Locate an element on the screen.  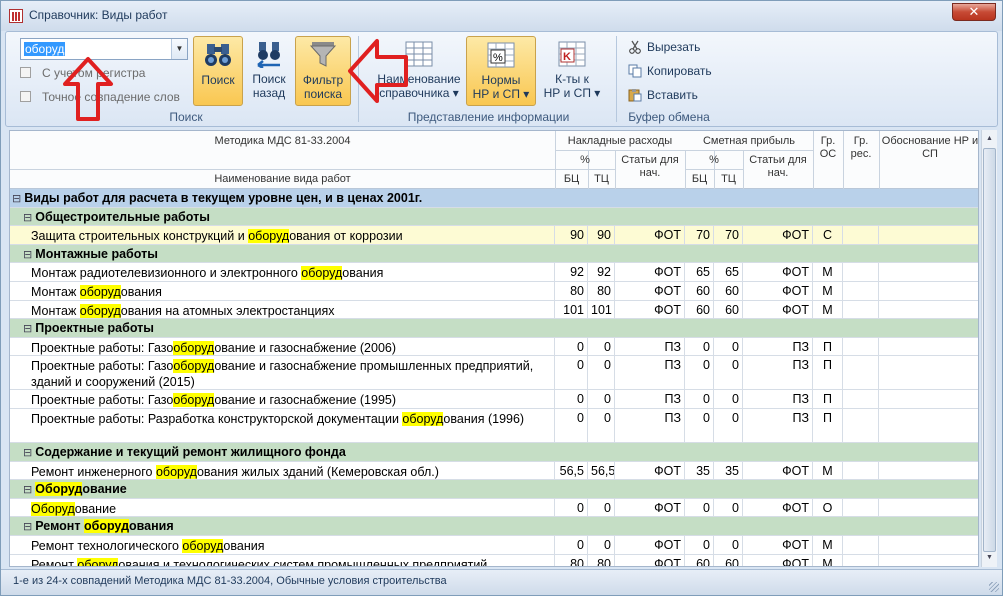
close-button: ✕ is located at coordinates (974, 12).